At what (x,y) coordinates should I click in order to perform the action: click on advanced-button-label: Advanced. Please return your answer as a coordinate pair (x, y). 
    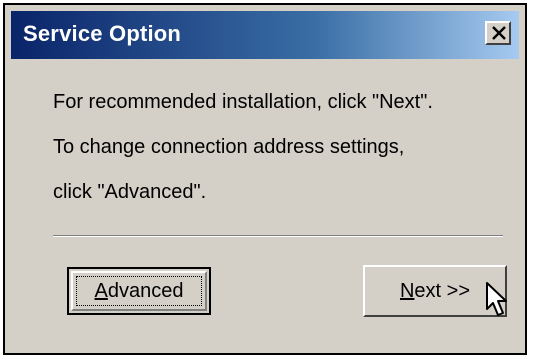
    Looking at the image, I should click on (139, 290).